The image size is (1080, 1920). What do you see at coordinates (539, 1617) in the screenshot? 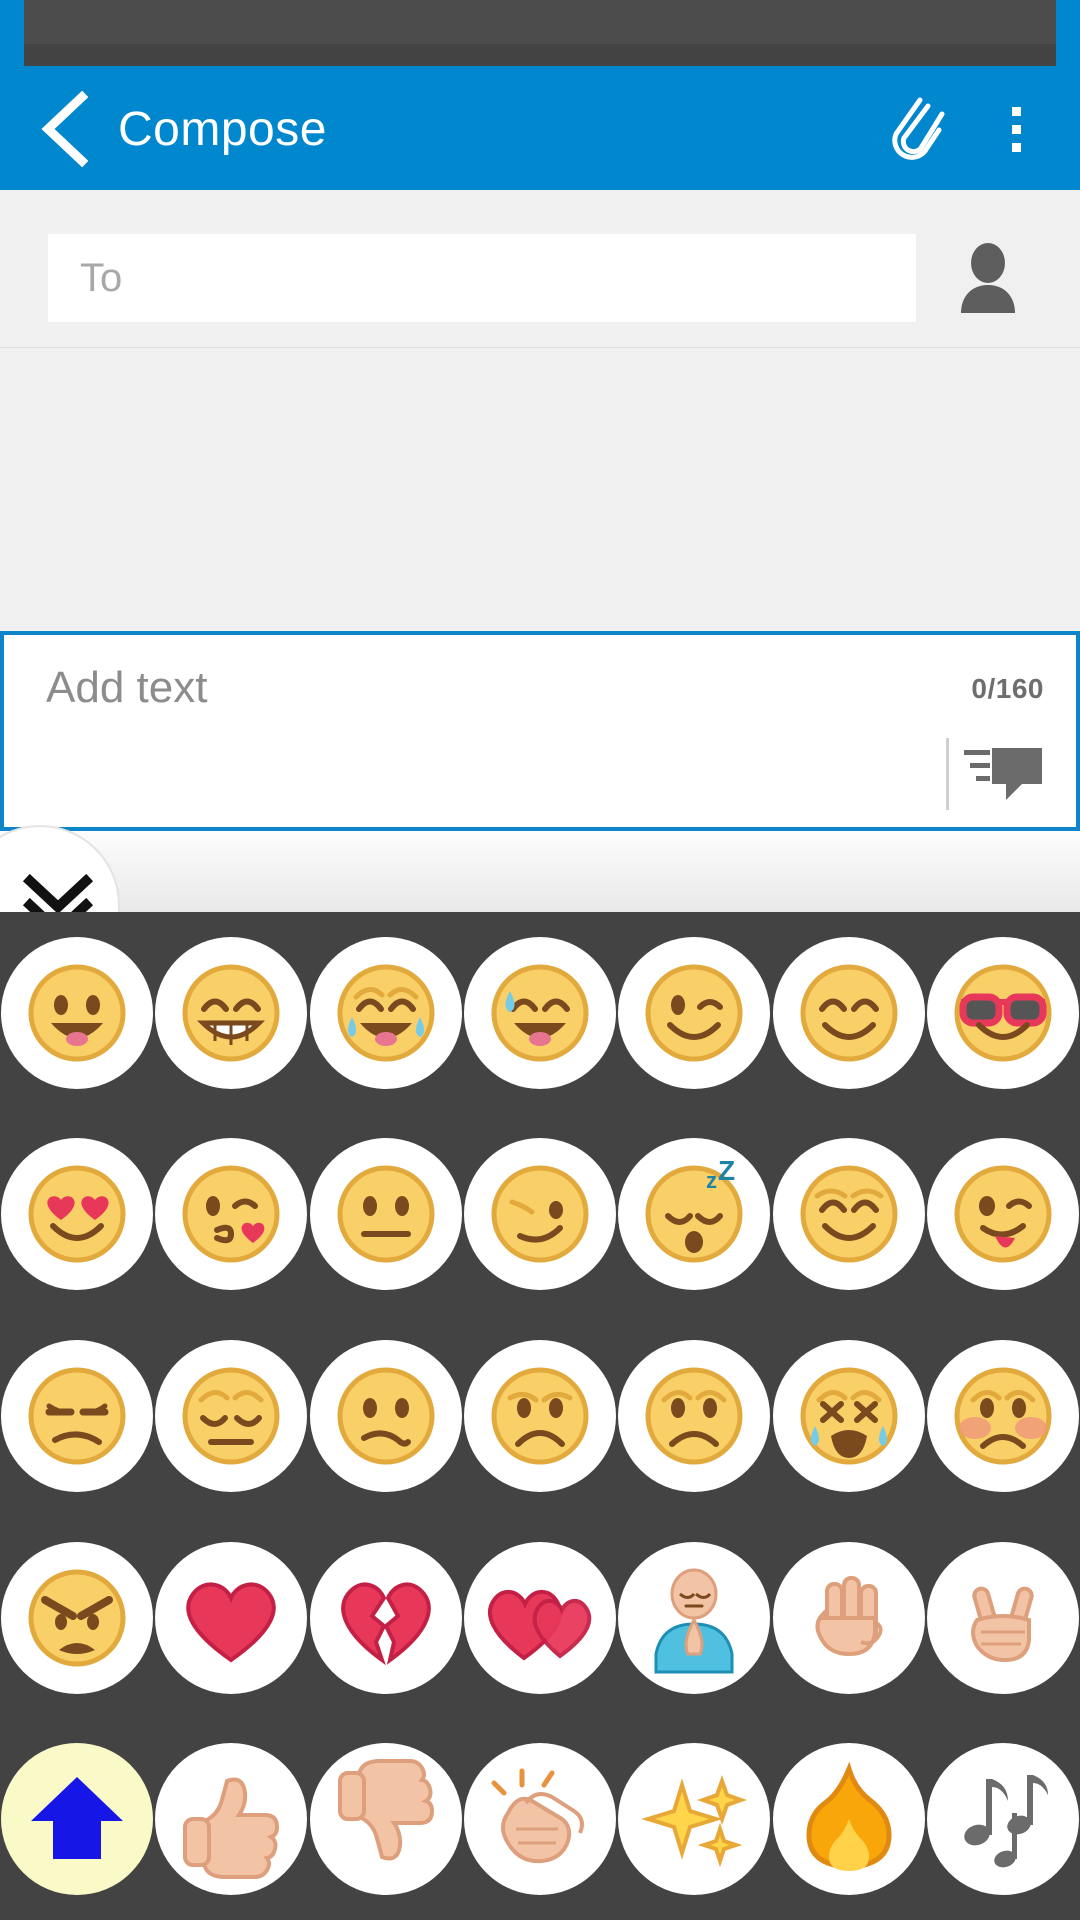
I see `emoji-two-hearts` at bounding box center [539, 1617].